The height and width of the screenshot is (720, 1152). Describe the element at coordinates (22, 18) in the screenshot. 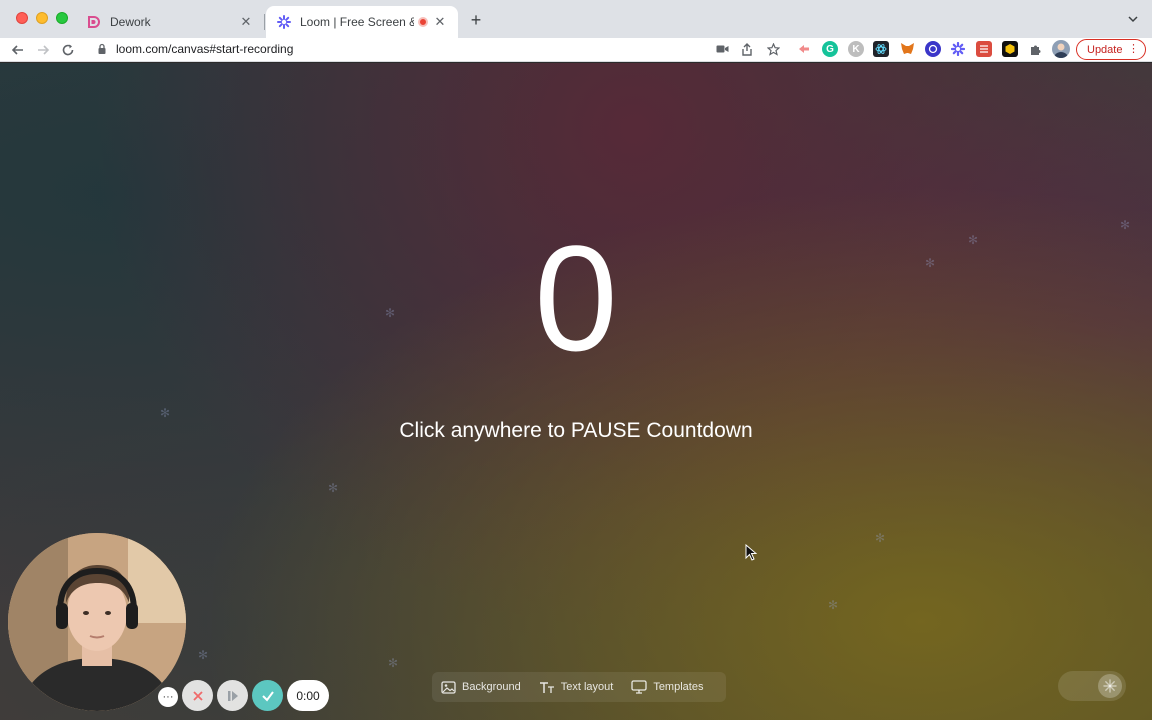

I see `window-close-button` at that location.